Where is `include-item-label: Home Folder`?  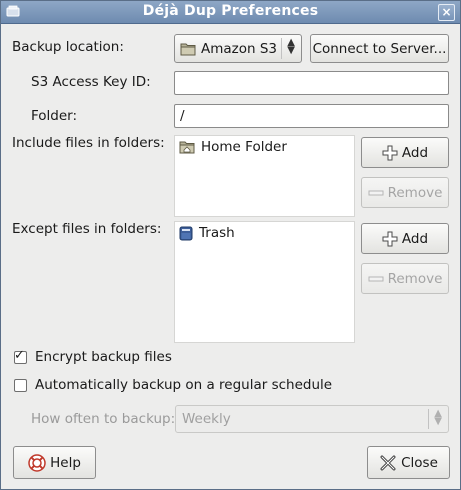
include-item-label: Home Folder is located at coordinates (244, 147).